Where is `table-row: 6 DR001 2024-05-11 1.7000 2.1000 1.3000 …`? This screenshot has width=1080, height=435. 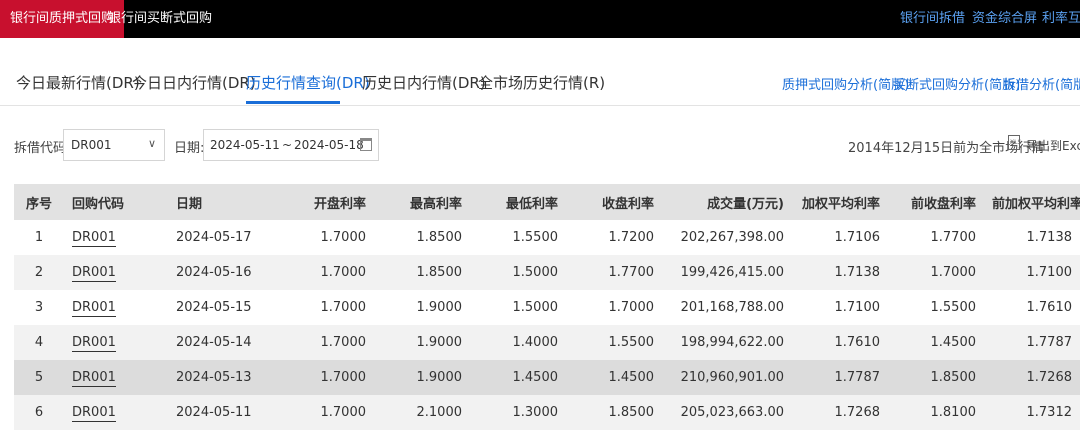 table-row: 6 DR001 2024-05-11 1.7000 2.1000 1.3000 … is located at coordinates (547, 412).